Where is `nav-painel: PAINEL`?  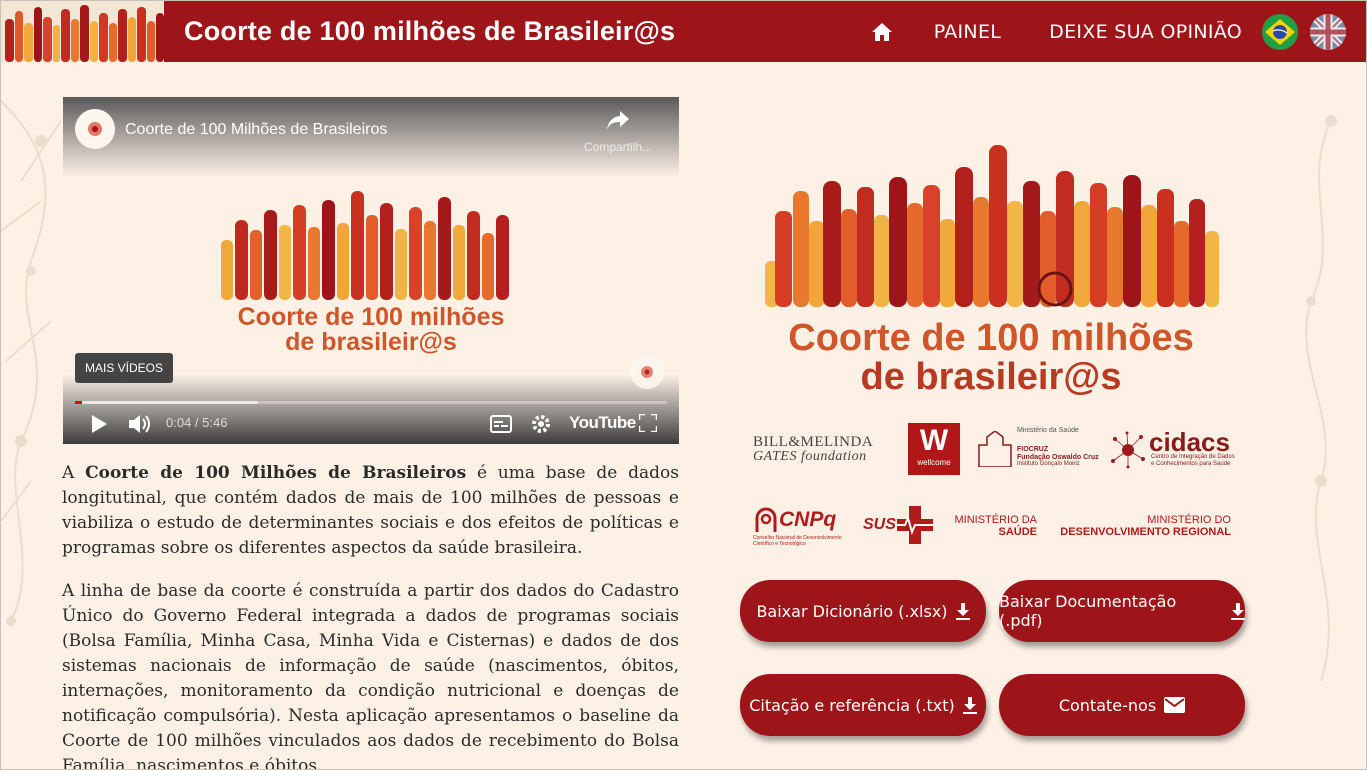 nav-painel: PAINEL is located at coordinates (967, 32).